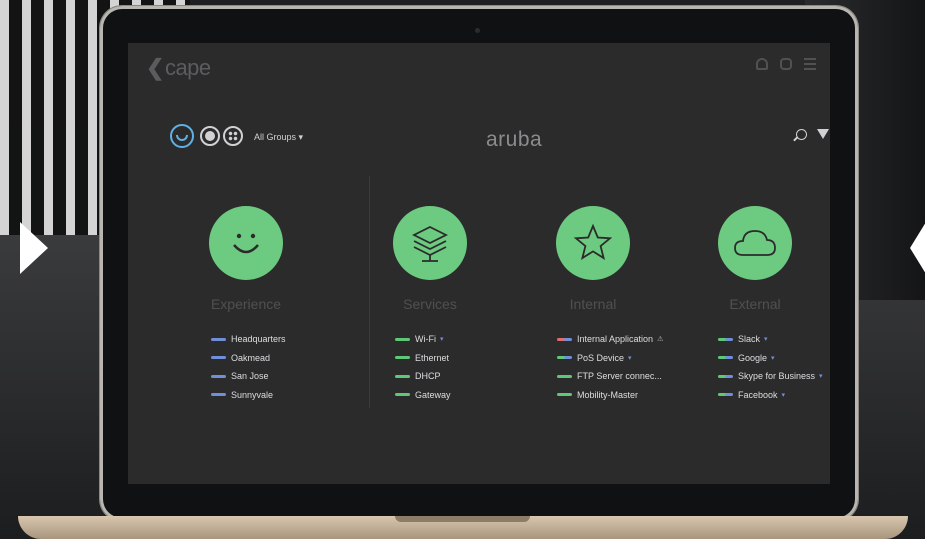  Describe the element at coordinates (432, 357) in the screenshot. I see `item-label: Ethernet` at that location.